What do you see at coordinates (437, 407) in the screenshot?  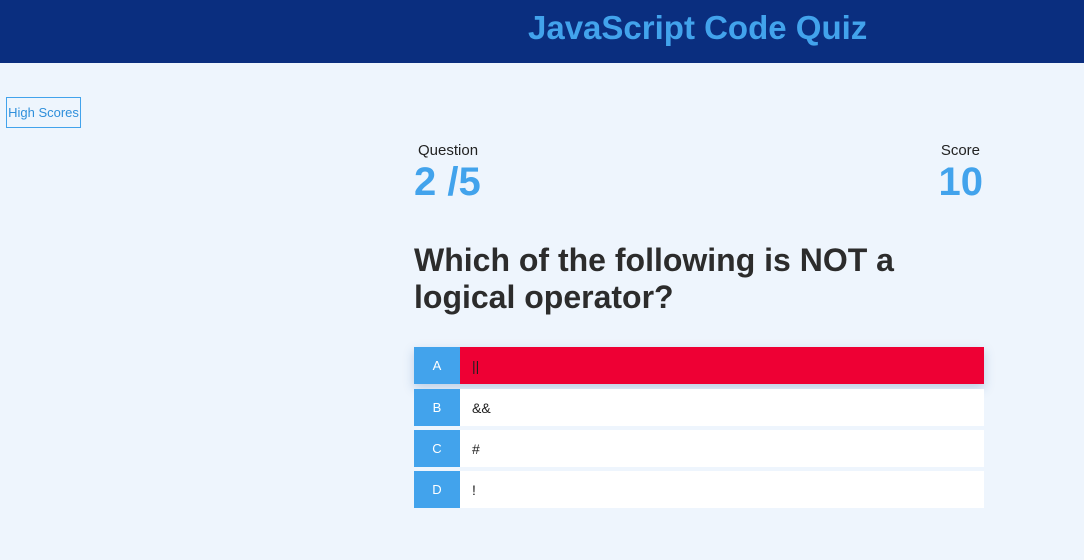 I see `choice-prefix: B` at bounding box center [437, 407].